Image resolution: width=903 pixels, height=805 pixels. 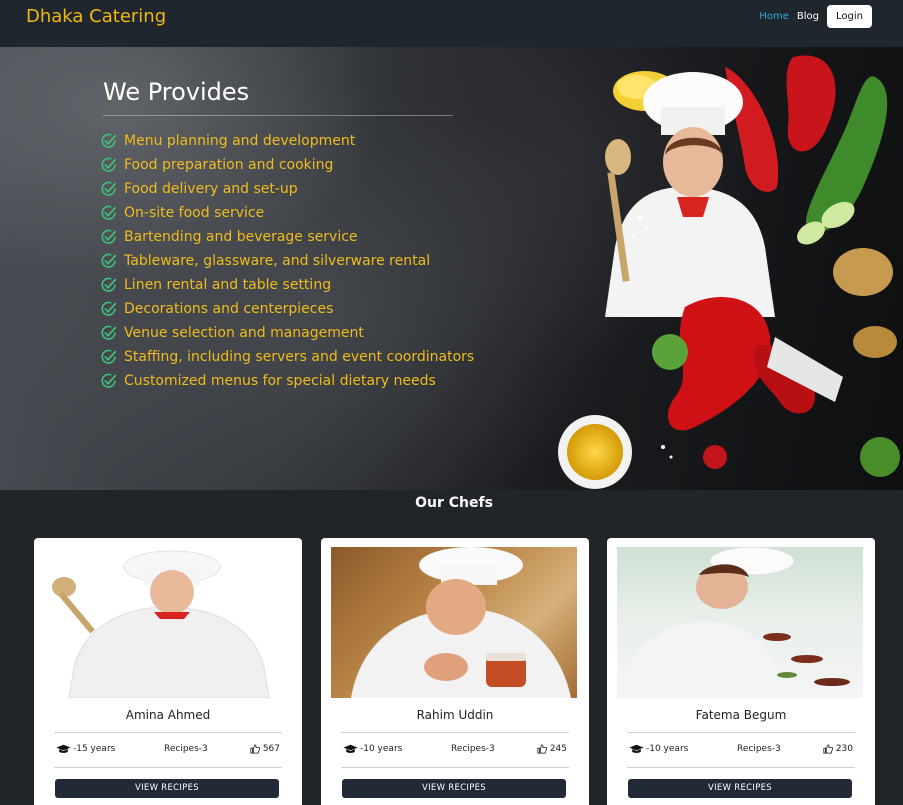 I want to click on service-label: Decorations and centerpieces, so click(x=229, y=309).